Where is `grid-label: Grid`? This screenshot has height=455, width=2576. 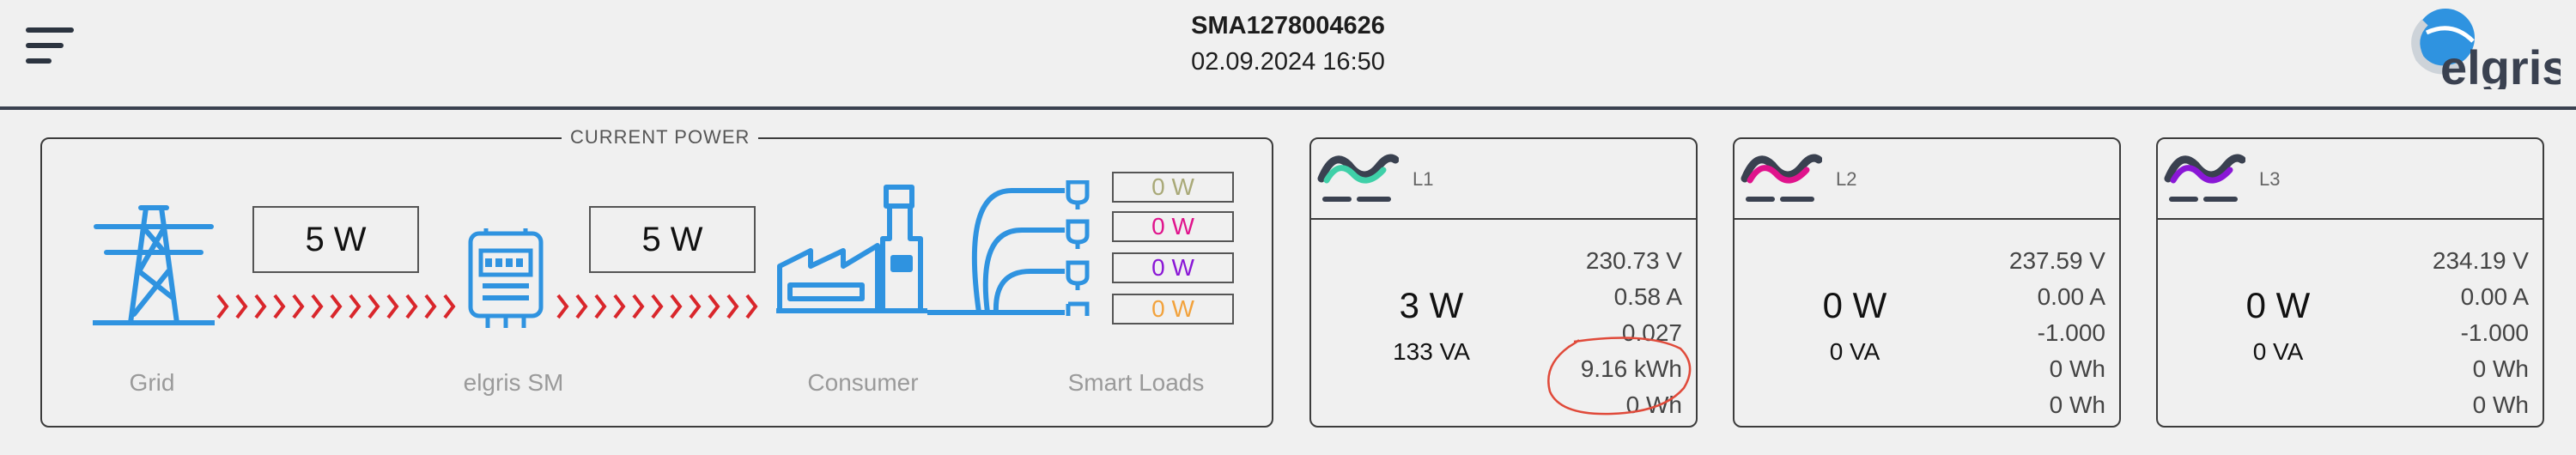
grid-label: Grid is located at coordinates (152, 383).